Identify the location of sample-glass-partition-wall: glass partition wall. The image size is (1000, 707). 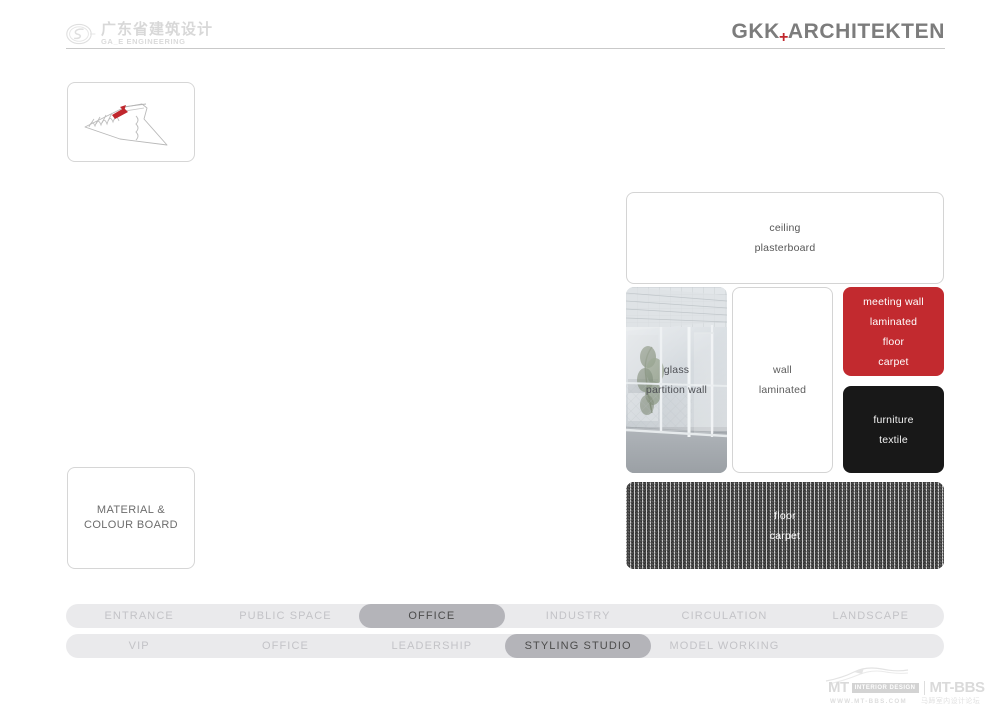
(676, 380).